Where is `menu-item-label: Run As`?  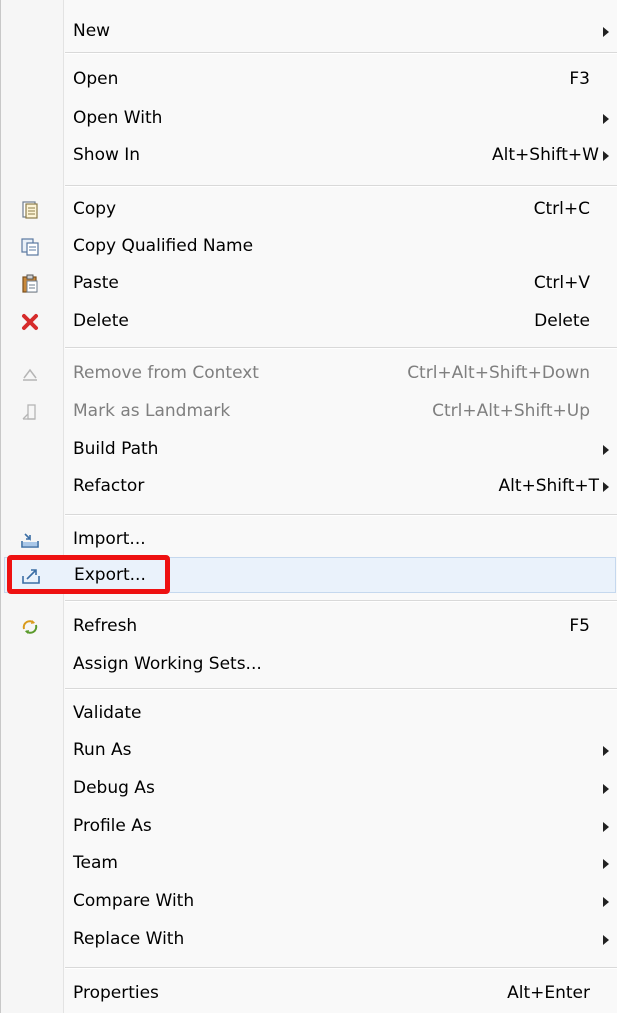
menu-item-label: Run As is located at coordinates (102, 750).